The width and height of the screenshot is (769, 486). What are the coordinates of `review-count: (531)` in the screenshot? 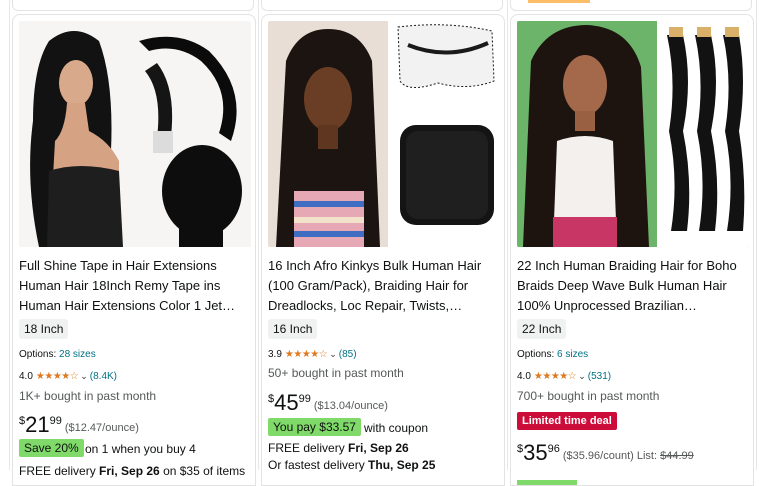 It's located at (599, 376).